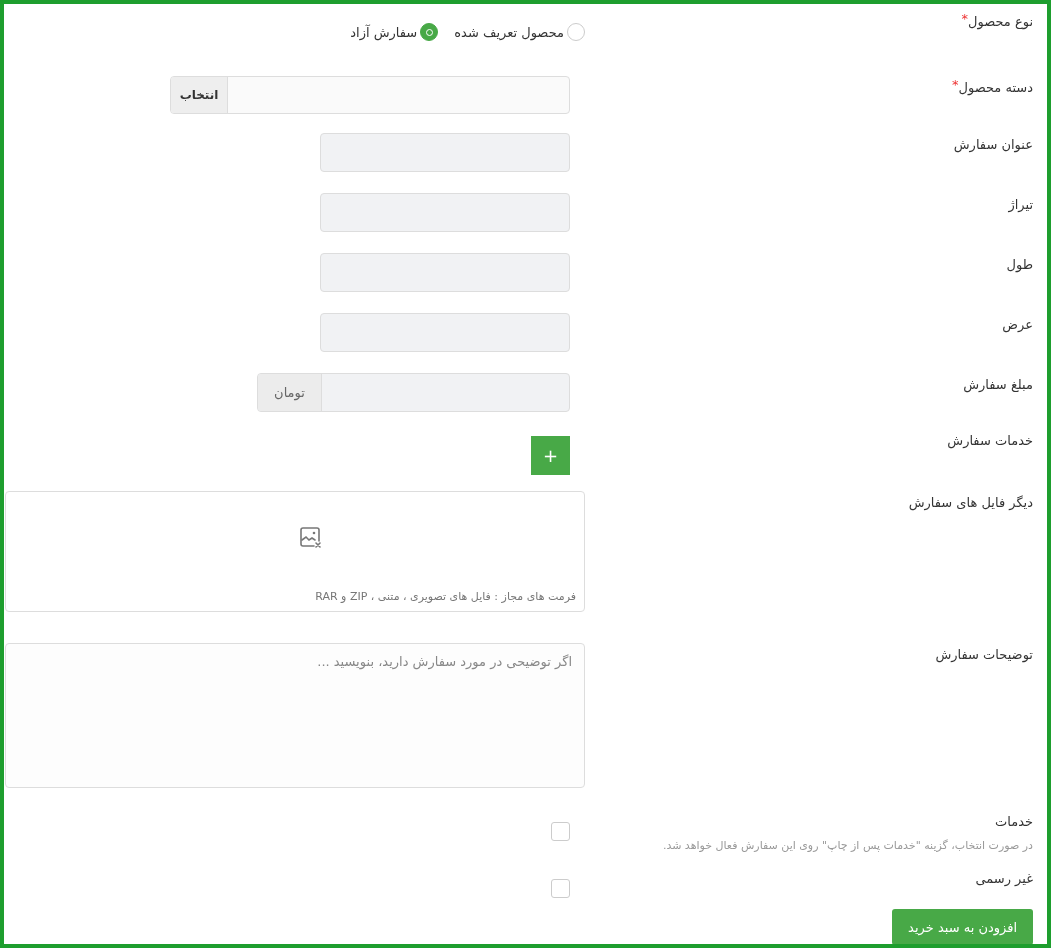 The width and height of the screenshot is (1051, 948). What do you see at coordinates (984, 655) in the screenshot?
I see `field-label: توضیحات سفارش` at bounding box center [984, 655].